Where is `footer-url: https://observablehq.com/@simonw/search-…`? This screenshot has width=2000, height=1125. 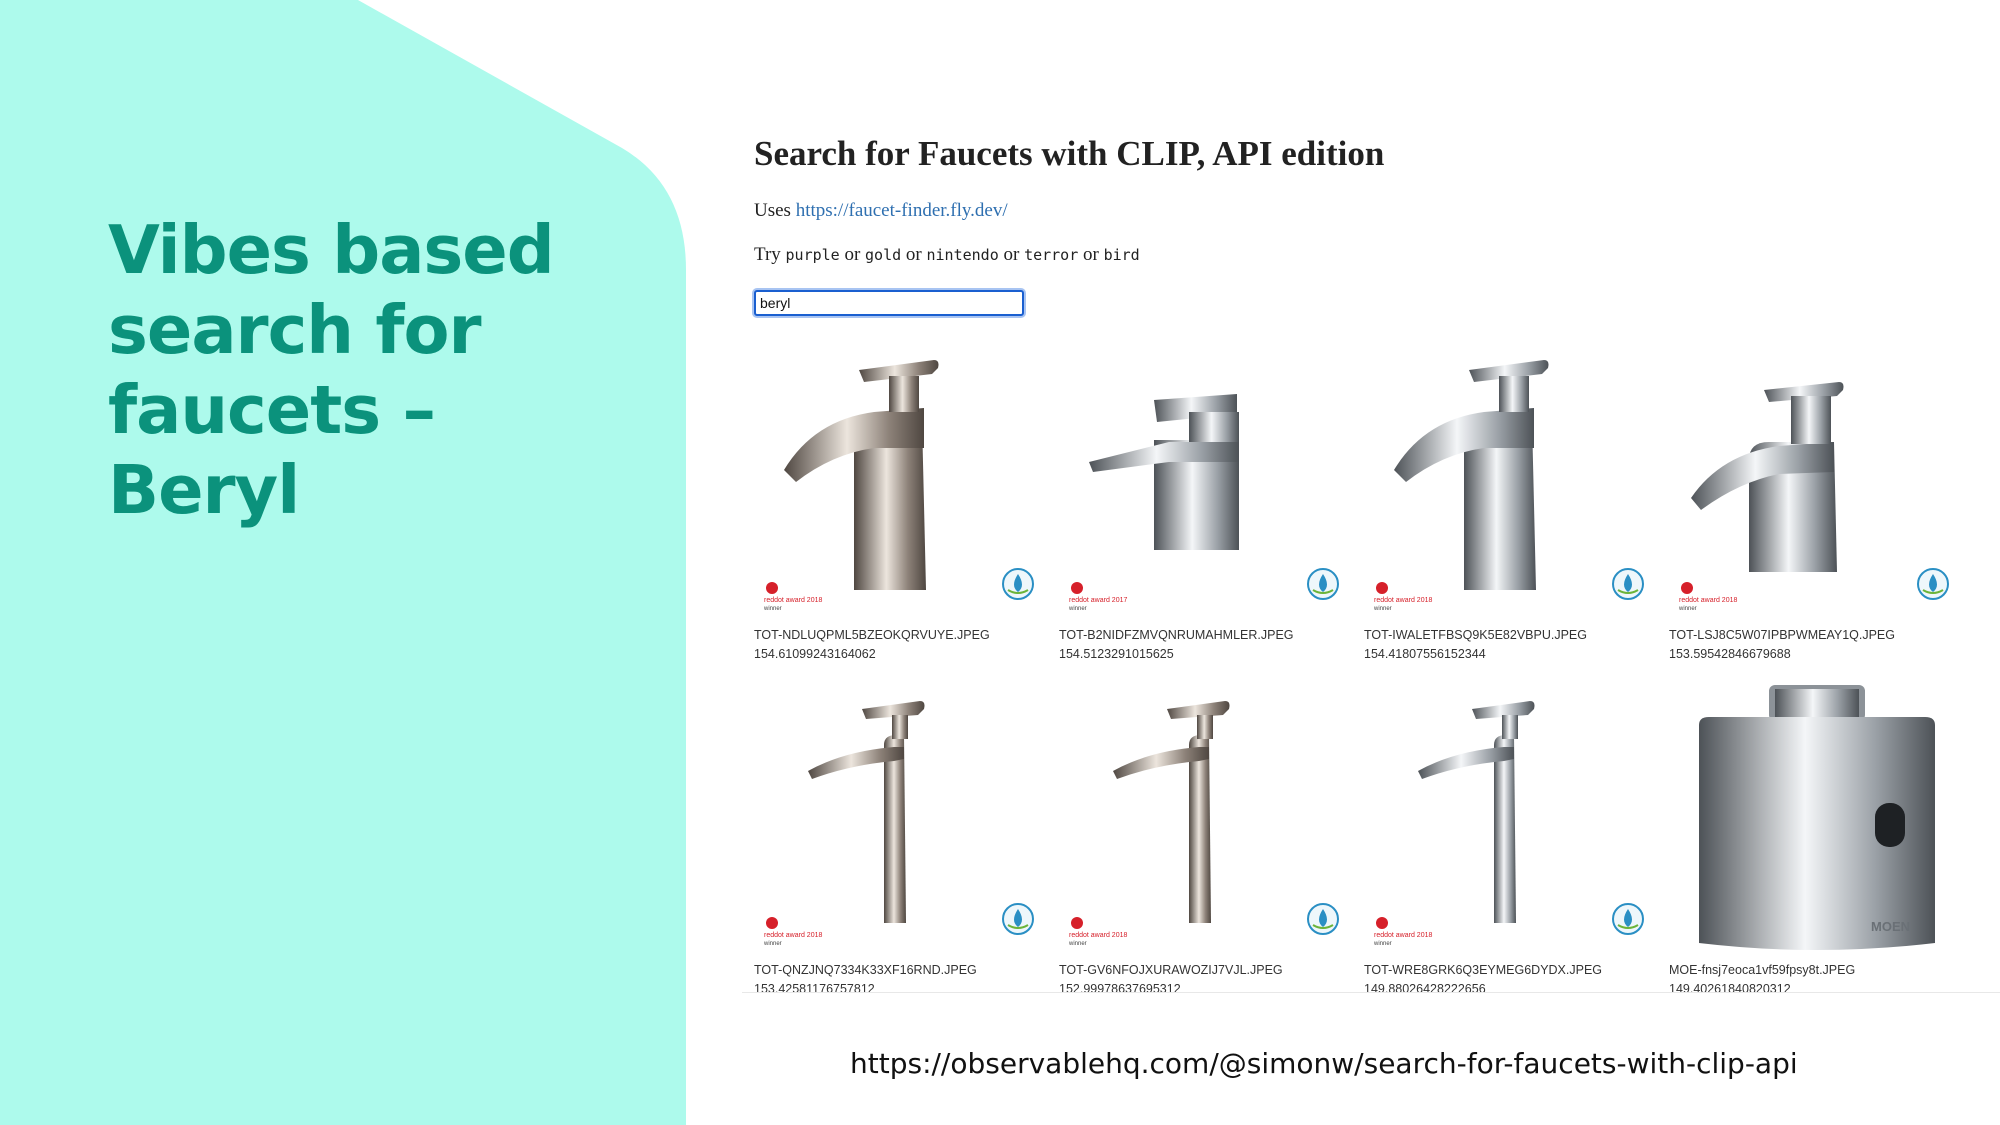 footer-url: https://observablehq.com/@simonw/search-… is located at coordinates (1324, 1063).